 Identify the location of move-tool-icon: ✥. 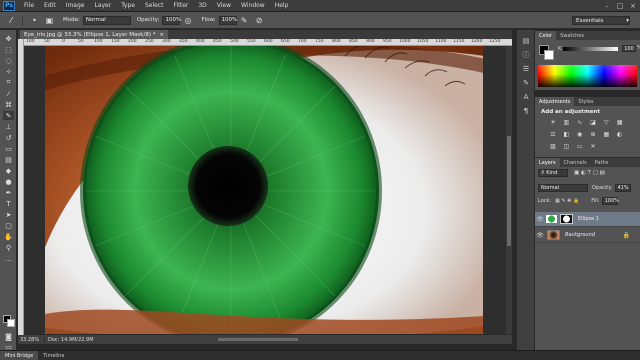
(8, 38).